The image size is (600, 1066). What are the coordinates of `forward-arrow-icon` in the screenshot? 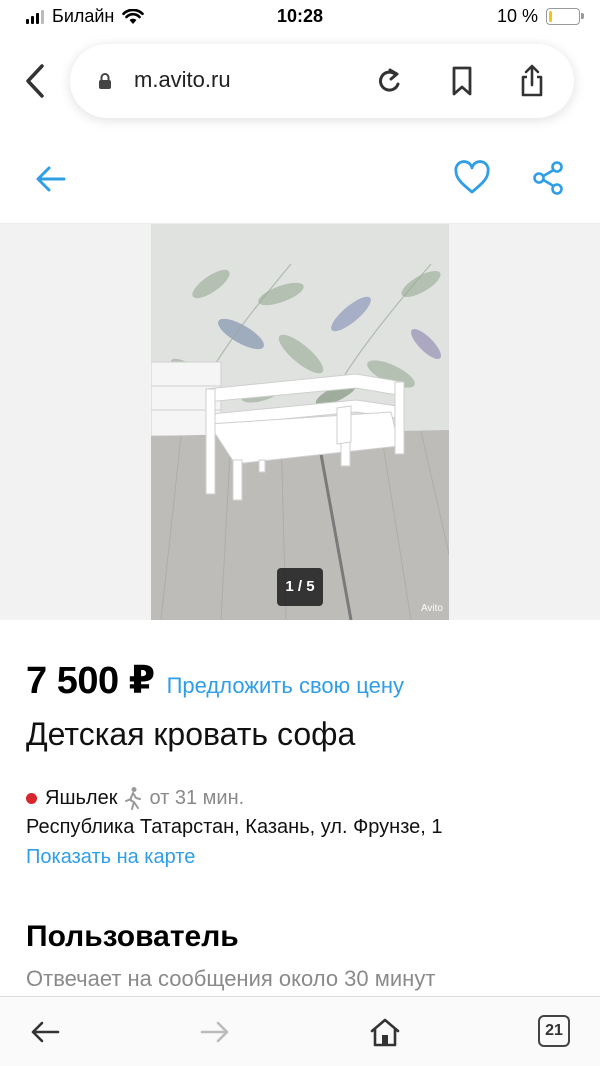 It's located at (215, 1032).